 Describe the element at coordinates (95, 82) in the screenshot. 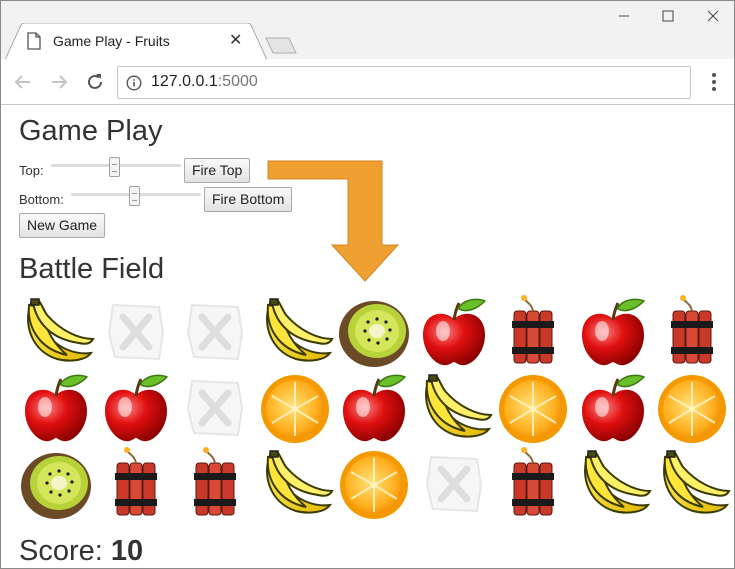

I see `reload-icon` at that location.